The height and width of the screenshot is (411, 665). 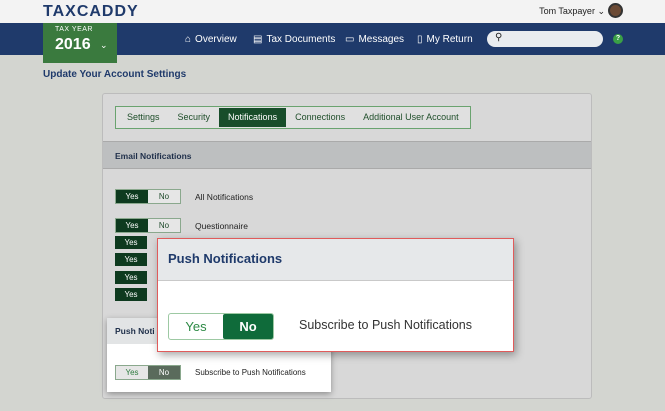 What do you see at coordinates (258, 39) in the screenshot?
I see `document-icon: ▤` at bounding box center [258, 39].